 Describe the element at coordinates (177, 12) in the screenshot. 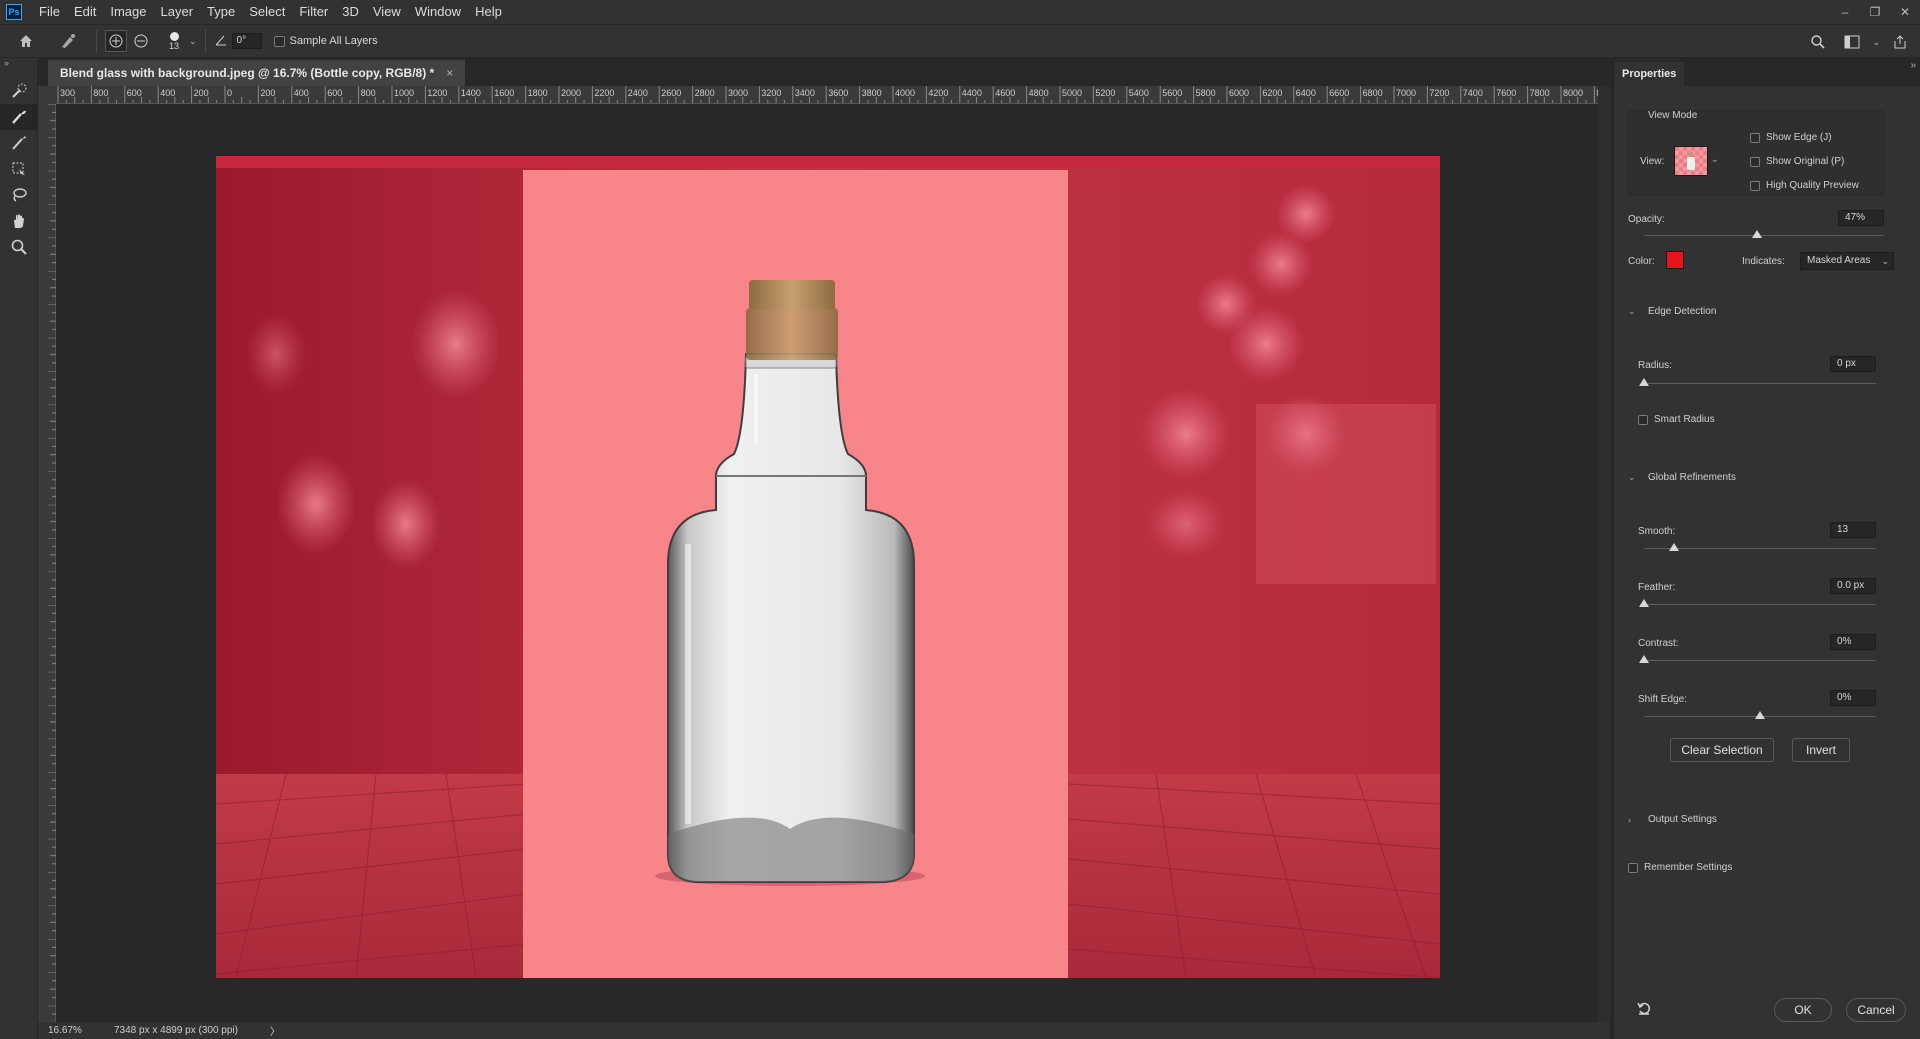

I see `menu-layer: Layer` at that location.